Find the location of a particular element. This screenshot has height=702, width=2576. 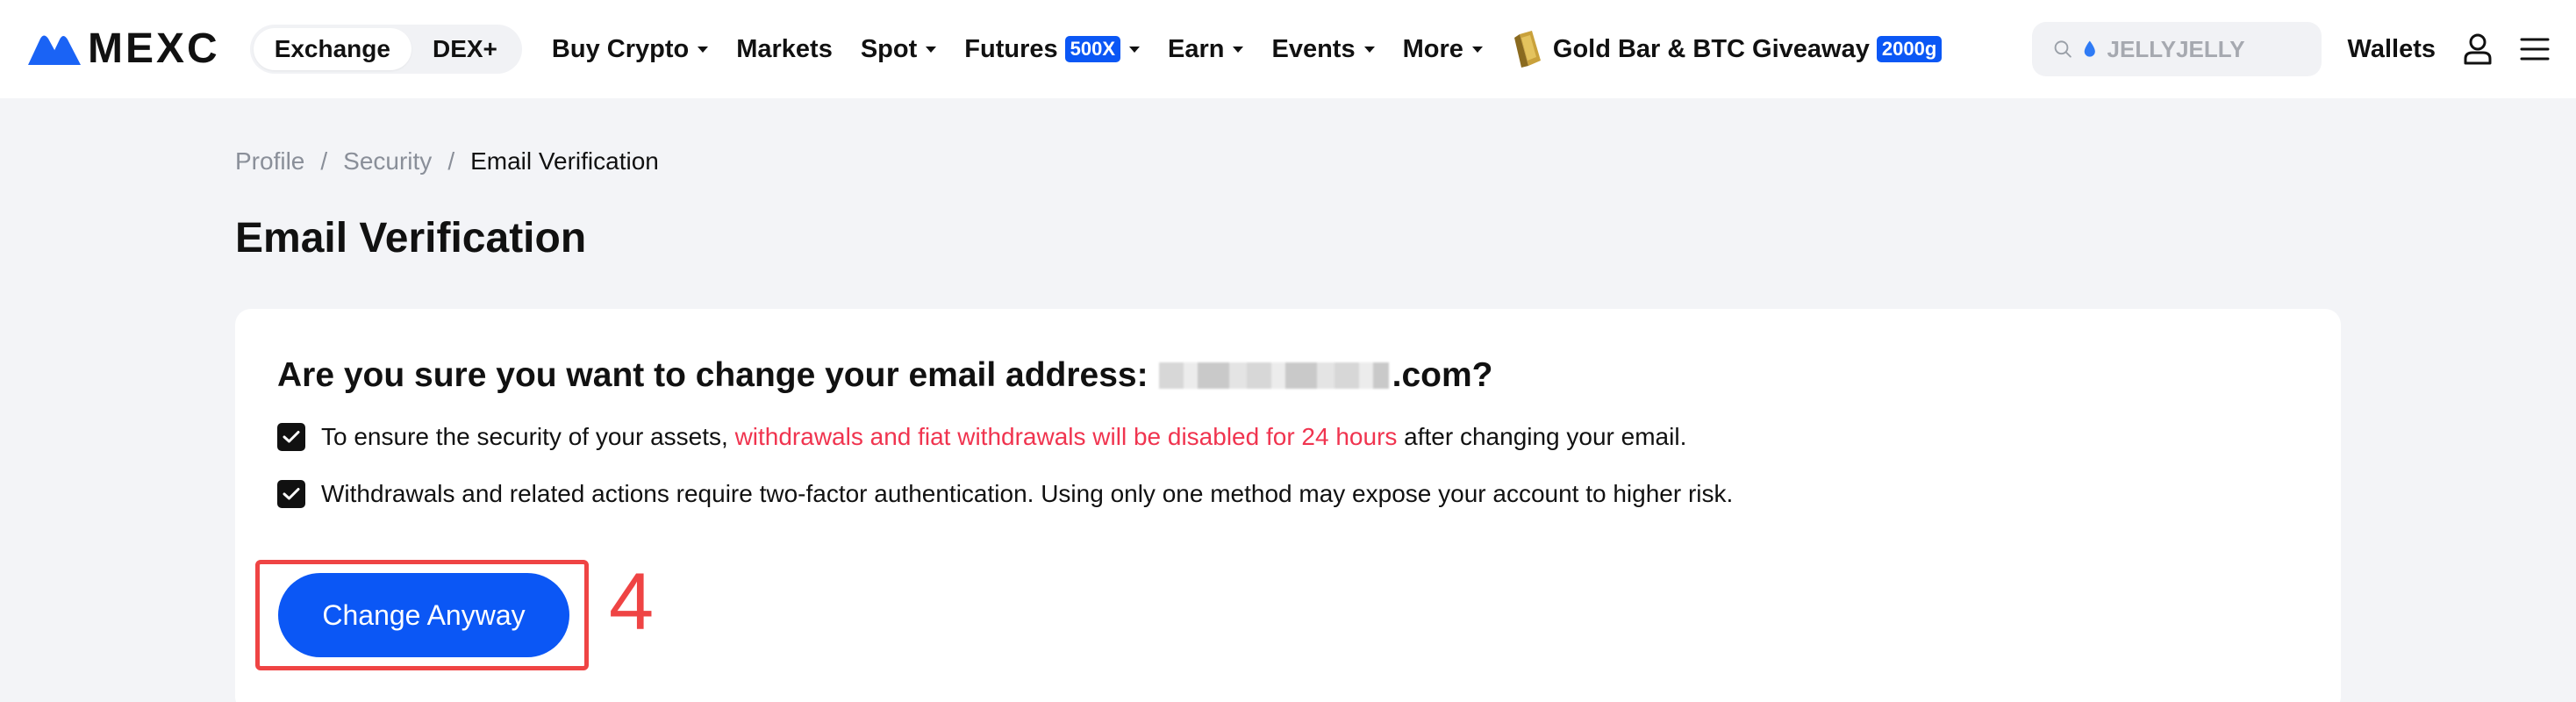

nav-earn-label: Earn is located at coordinates (1196, 48).